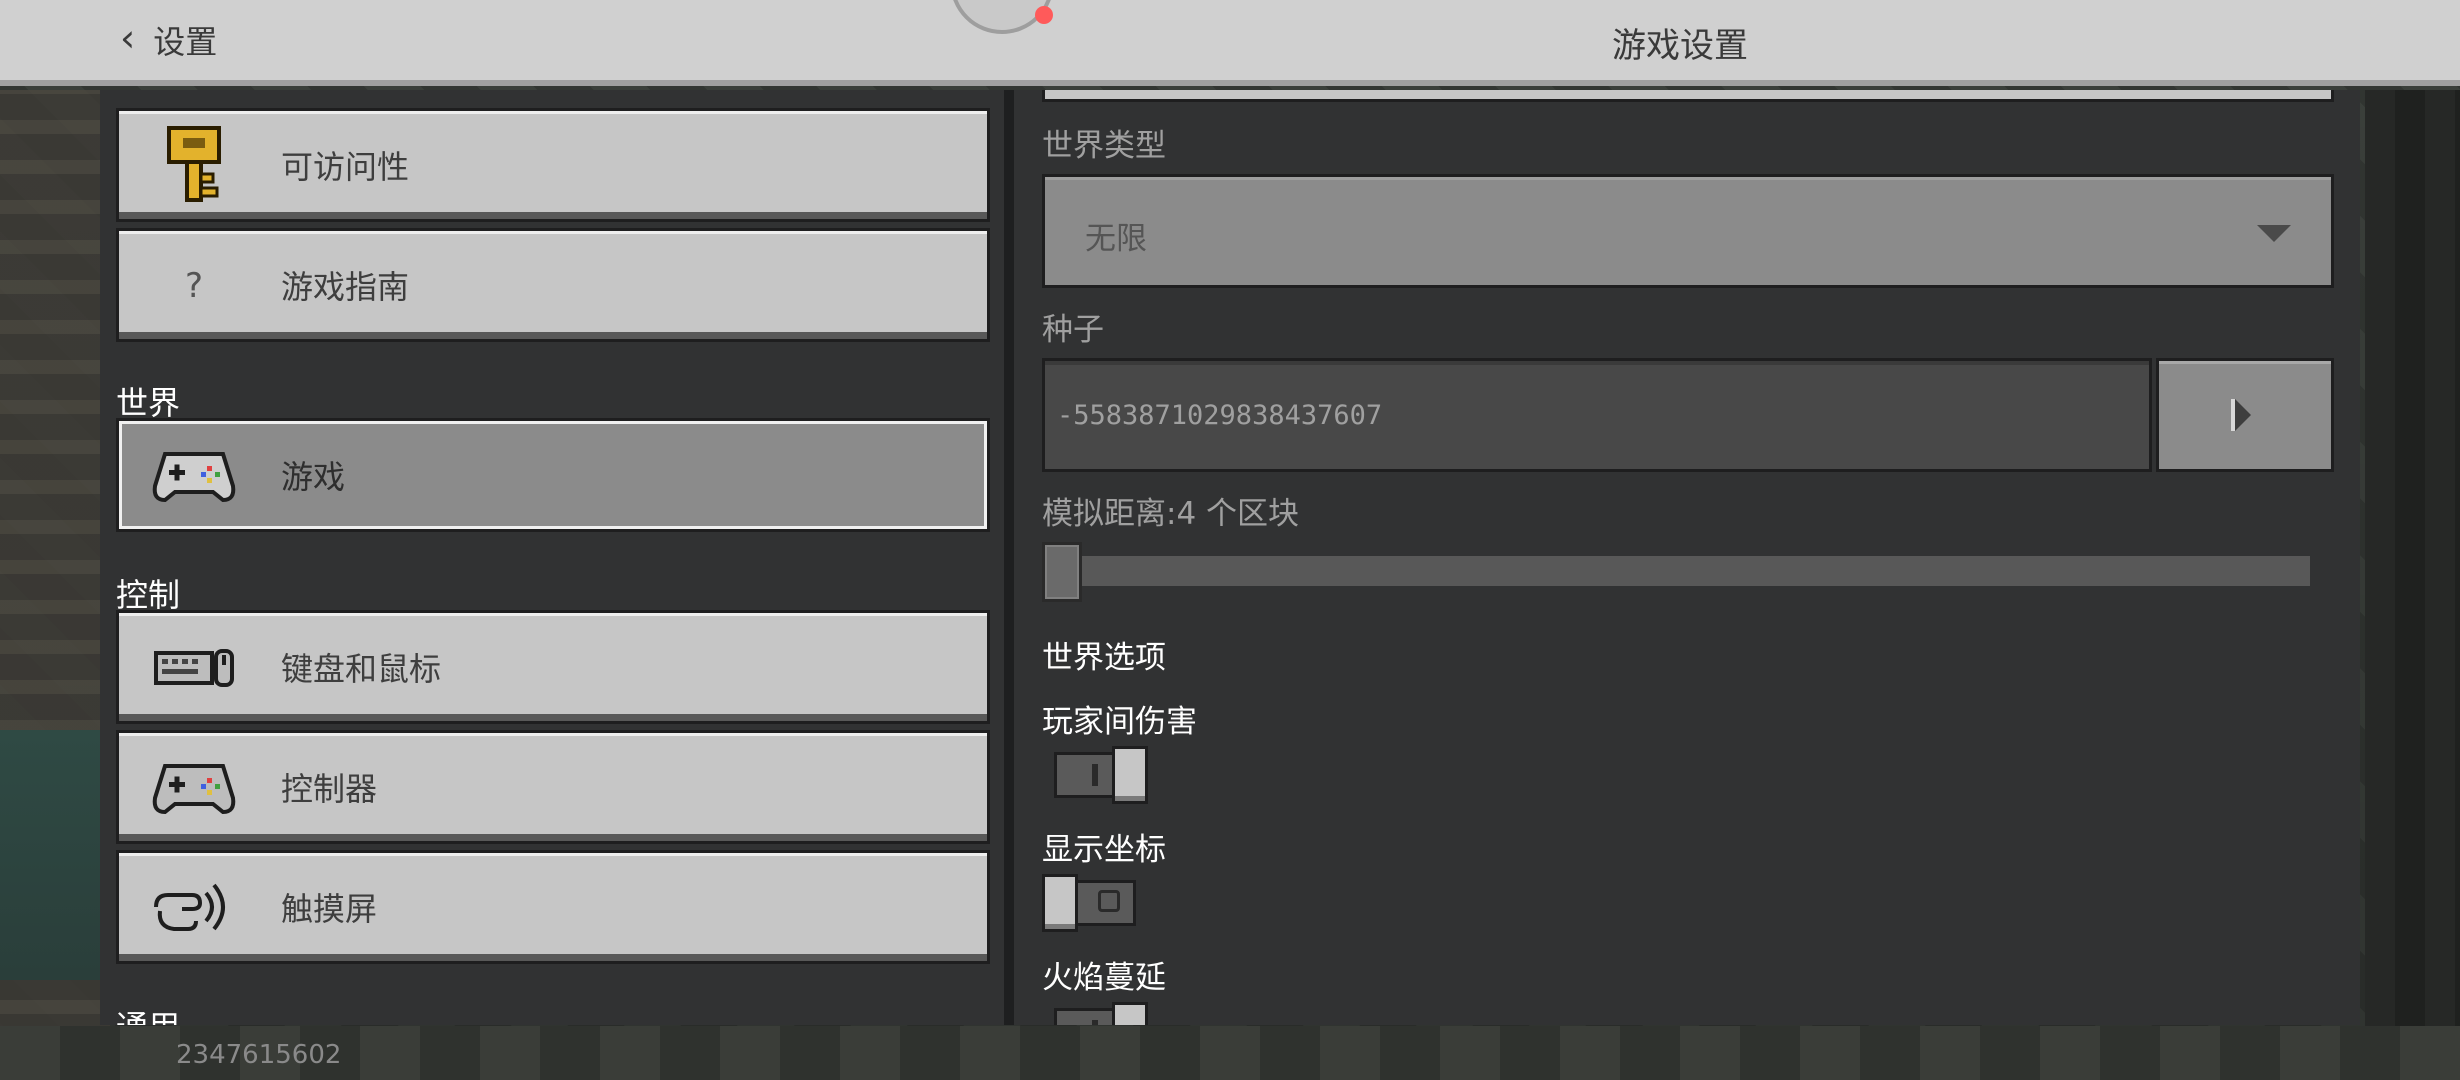  I want to click on recording-indicator, so click(1044, 15).